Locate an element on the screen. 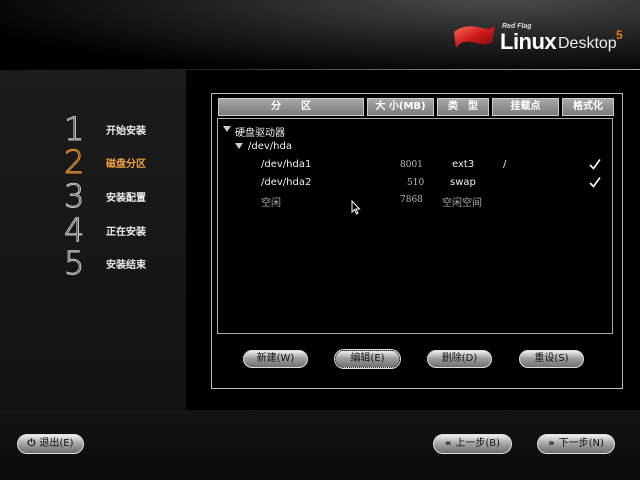 This screenshot has height=480, width=640. step-label: 磁盘分区 is located at coordinates (126, 164).